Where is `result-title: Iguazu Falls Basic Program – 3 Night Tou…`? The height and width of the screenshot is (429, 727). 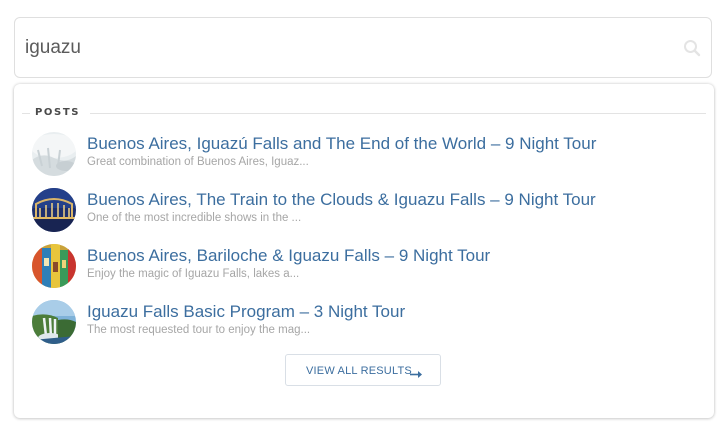 result-title: Iguazu Falls Basic Program – 3 Night Tou… is located at coordinates (246, 312).